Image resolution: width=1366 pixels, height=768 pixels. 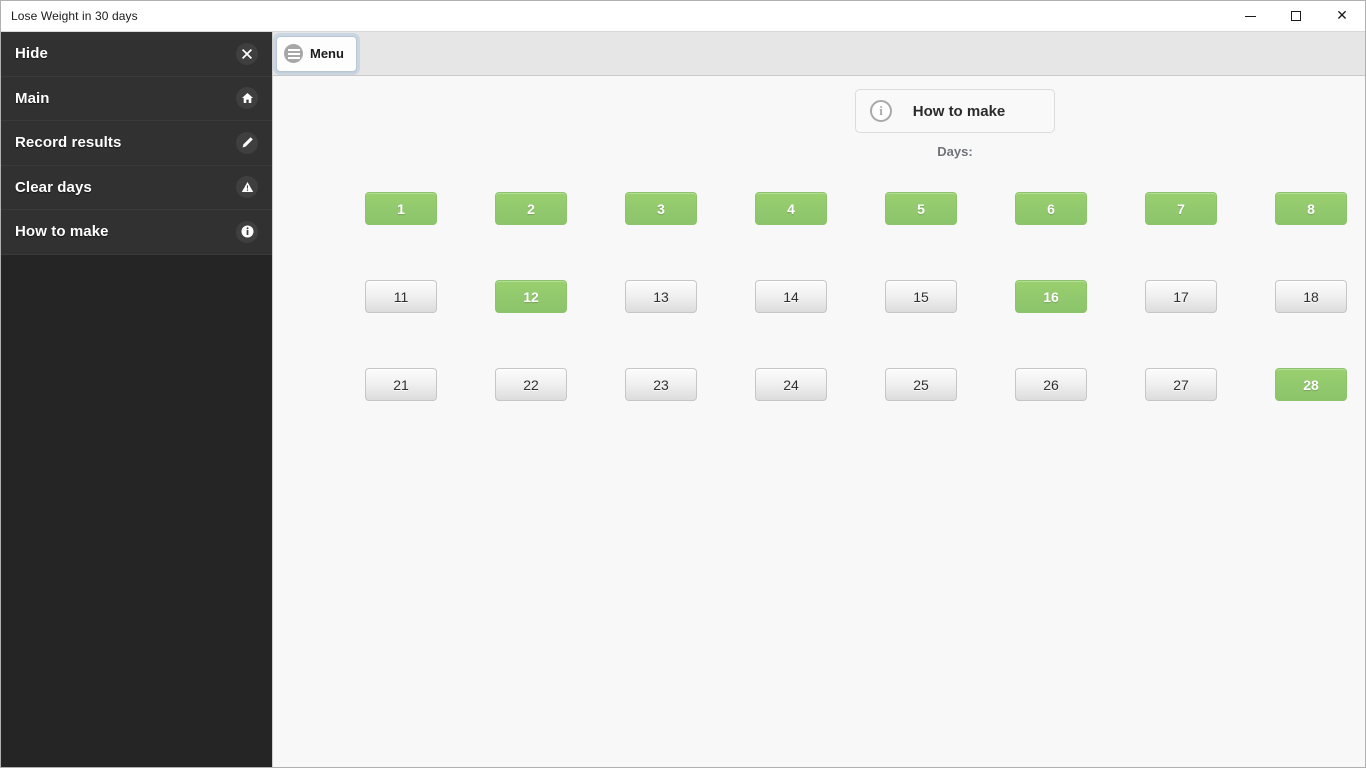 I want to click on close-icon, so click(x=247, y=53).